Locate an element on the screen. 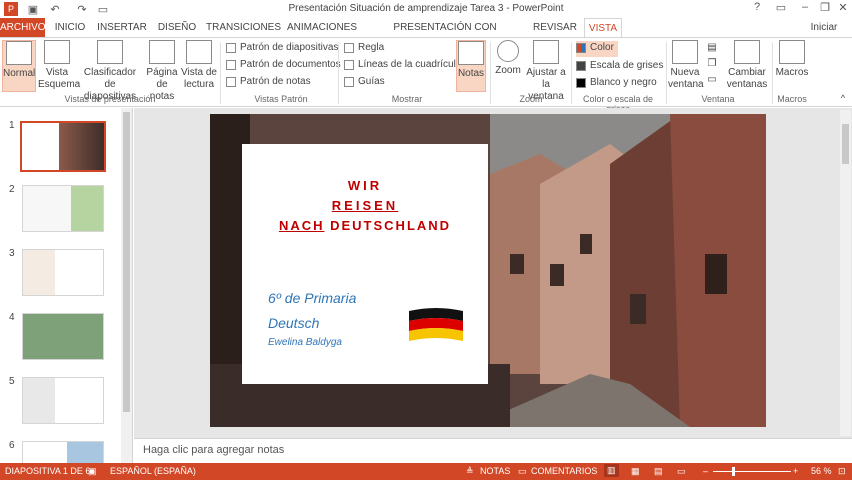 This screenshot has width=852, height=480. sign-in-link: Iniciar sesión is located at coordinates (824, 35).